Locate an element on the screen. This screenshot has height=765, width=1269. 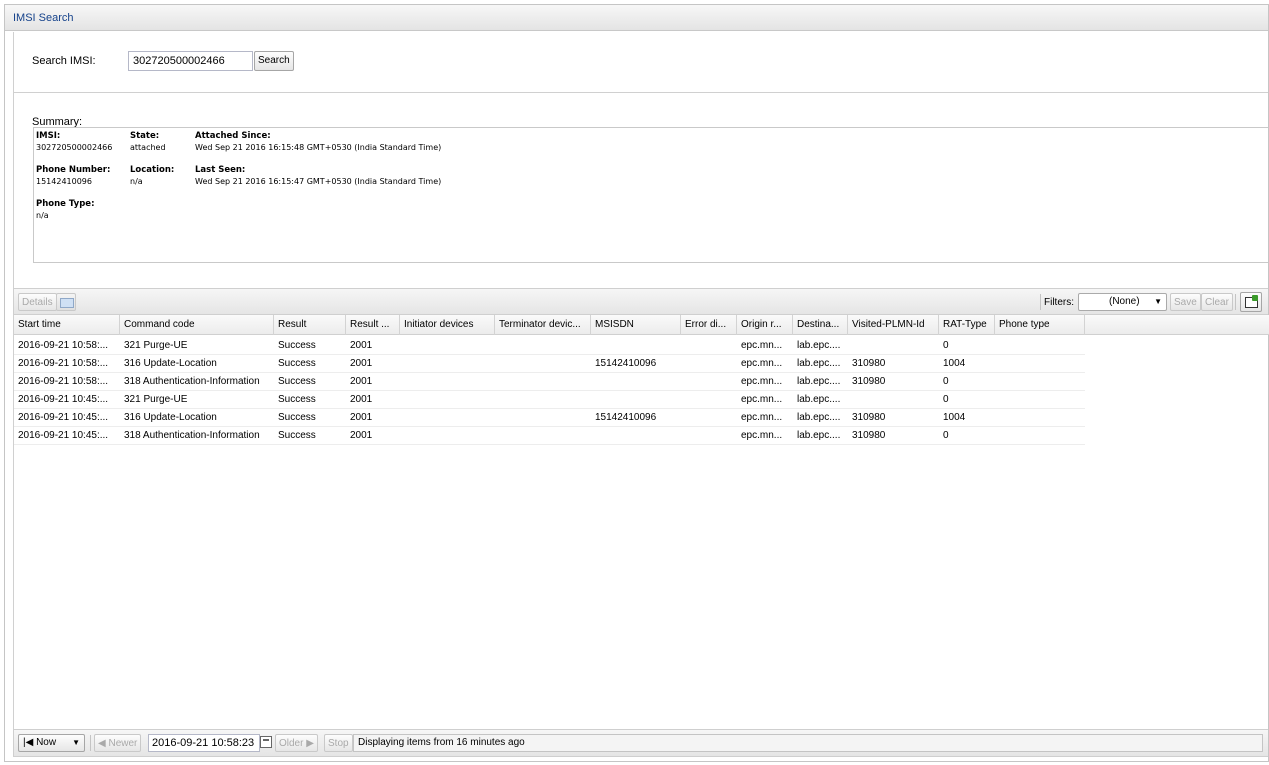
summary-phone-number: Phone Number: 15142410096 is located at coordinates (73, 175).